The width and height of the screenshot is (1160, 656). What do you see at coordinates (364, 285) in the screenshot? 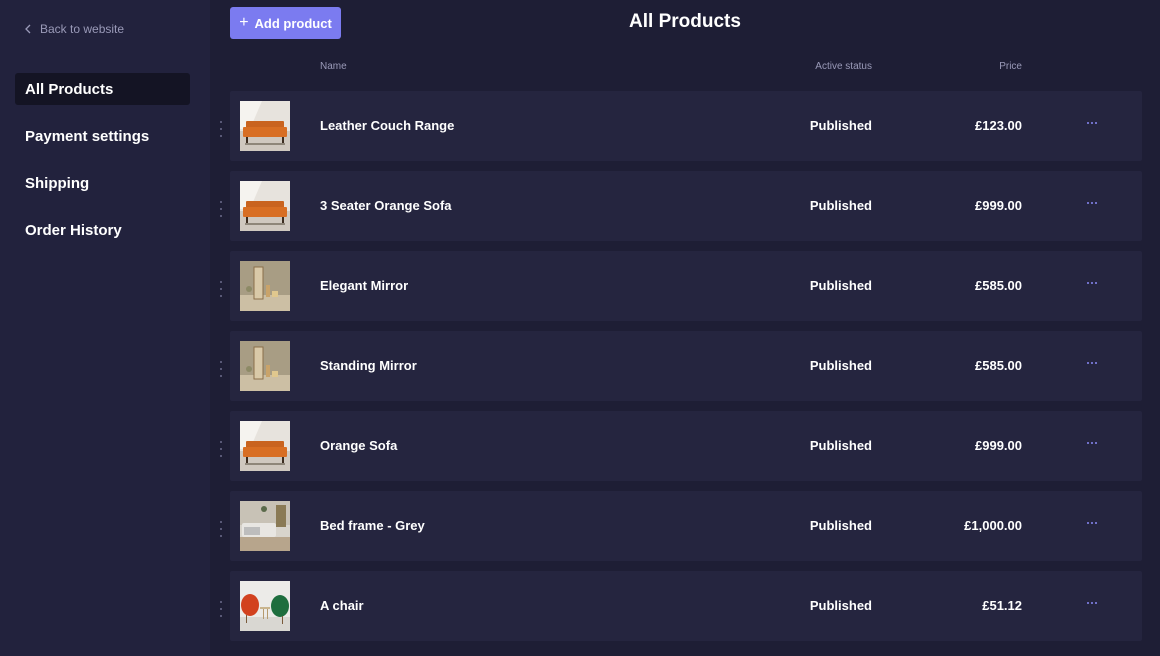
I see `product-name: Elegant Mirror` at bounding box center [364, 285].